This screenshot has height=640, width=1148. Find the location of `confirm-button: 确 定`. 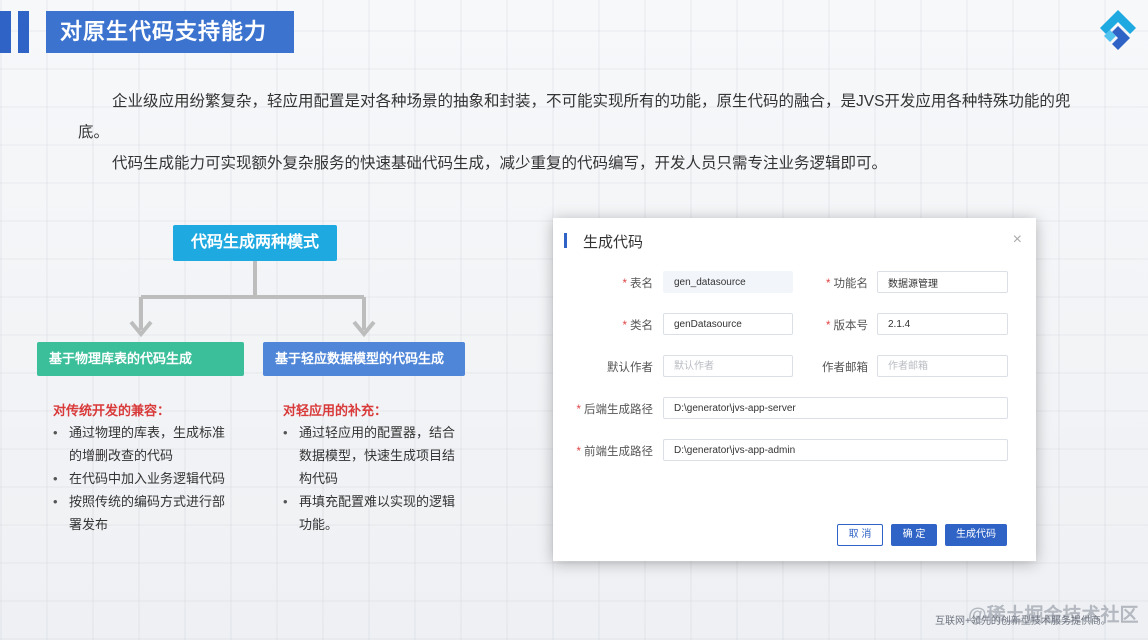

confirm-button: 确 定 is located at coordinates (914, 535).